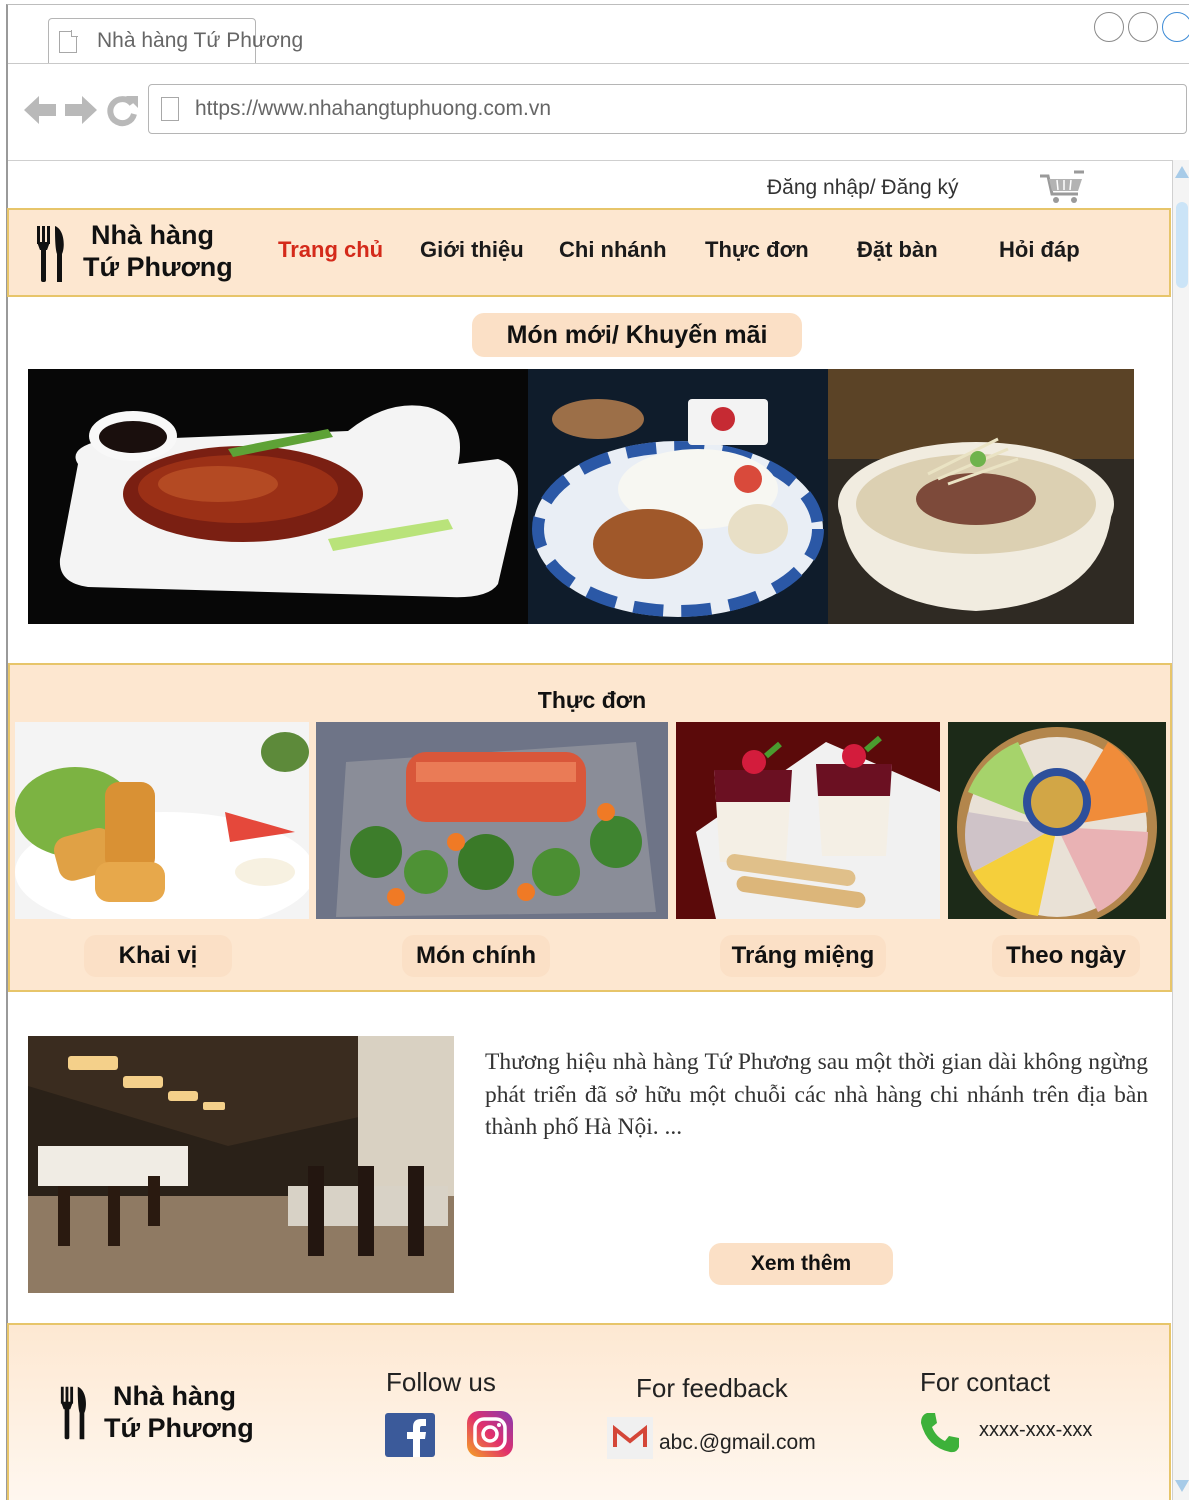 The width and height of the screenshot is (1189, 1500). Describe the element at coordinates (490, 1434) in the screenshot. I see `instagram-icon` at that location.